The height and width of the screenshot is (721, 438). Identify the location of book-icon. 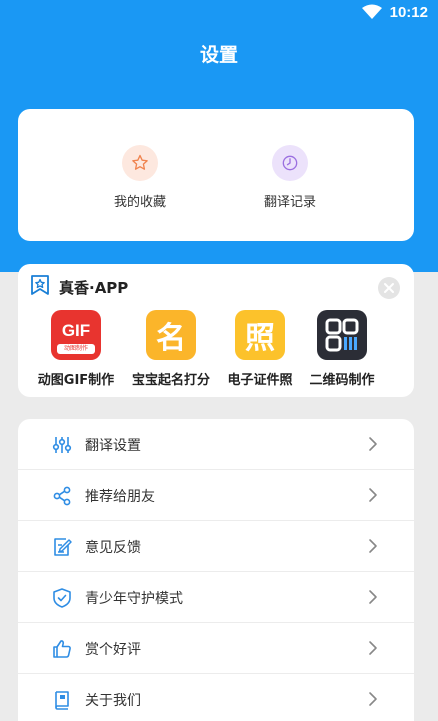
(62, 700).